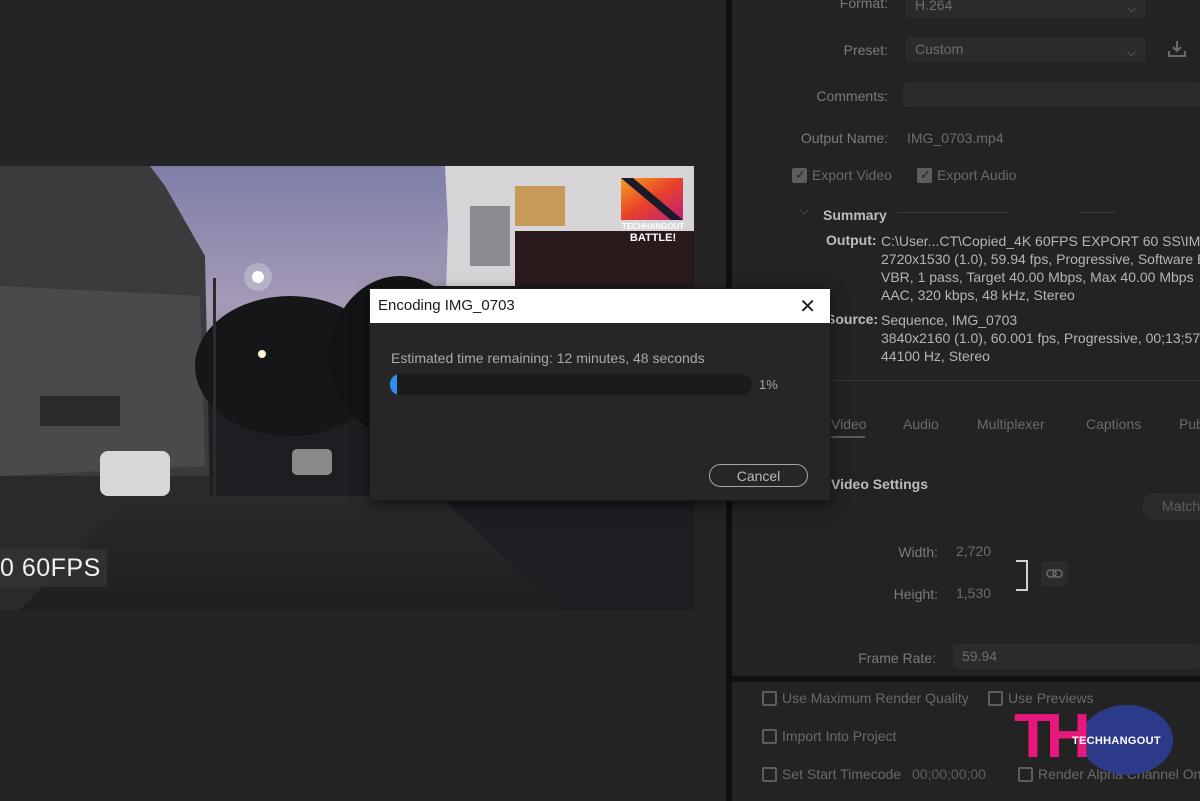  Describe the element at coordinates (978, 295) in the screenshot. I see `summary-output-line: AAC, 320 kbps, 48 kHz, Stereo` at that location.